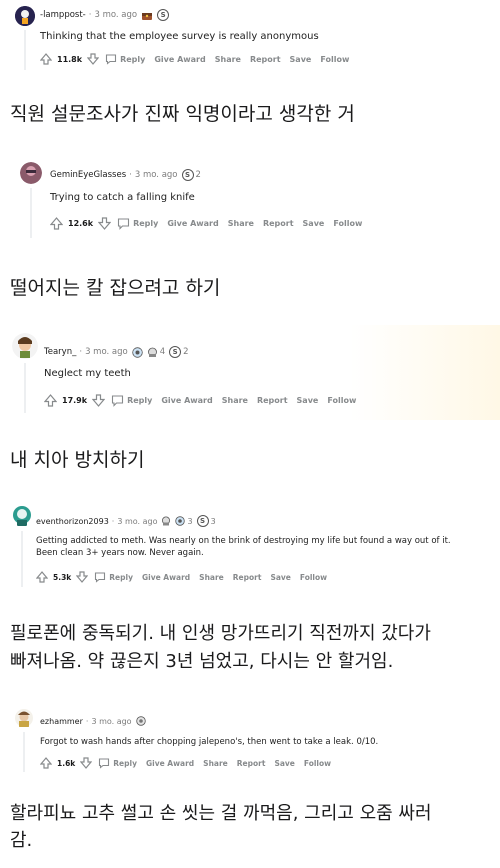  Describe the element at coordinates (81, 223) in the screenshot. I see `vote-score: 12.6k` at that location.